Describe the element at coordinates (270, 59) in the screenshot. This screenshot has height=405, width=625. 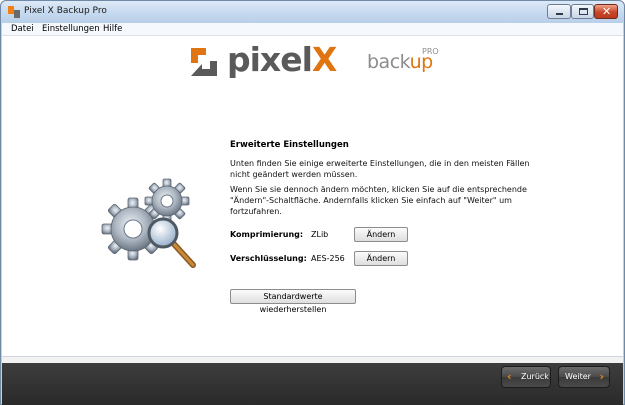
I see `brand-main-text: pixel` at that location.